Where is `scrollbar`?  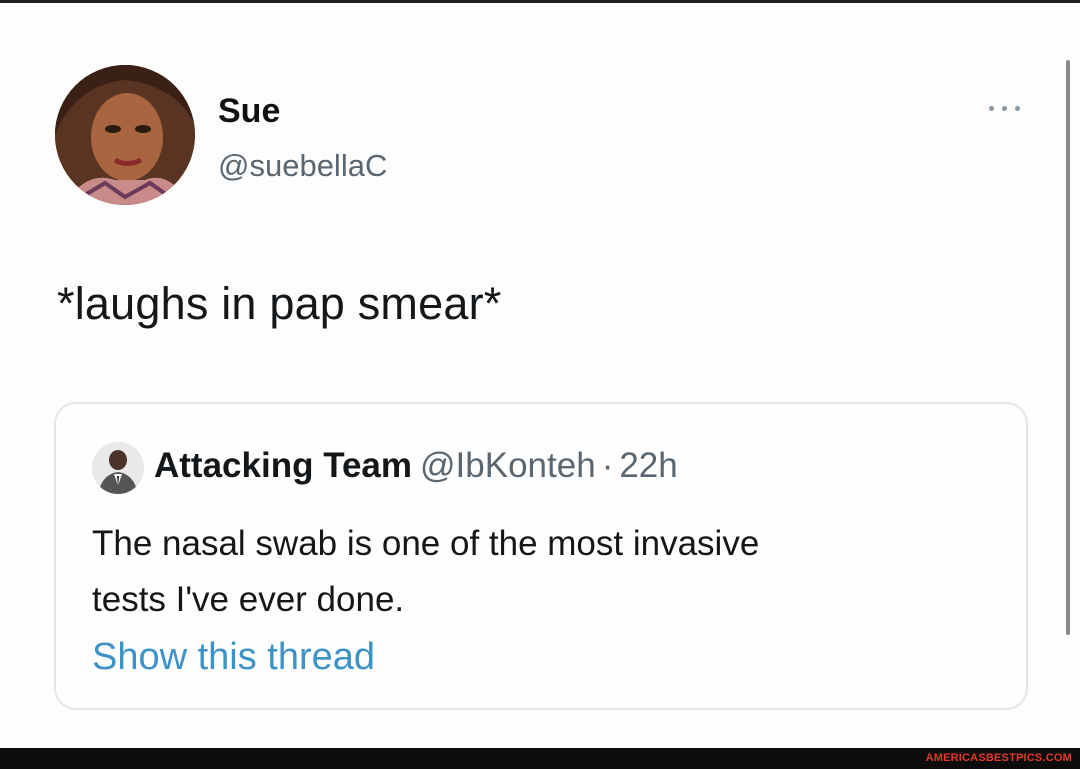
scrollbar is located at coordinates (1068, 347).